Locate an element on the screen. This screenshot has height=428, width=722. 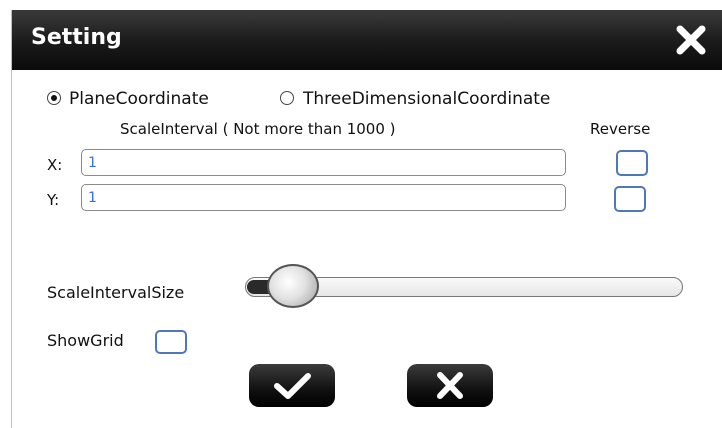
scale-interval-size-label: ScaleIntervalSize is located at coordinates (116, 292).